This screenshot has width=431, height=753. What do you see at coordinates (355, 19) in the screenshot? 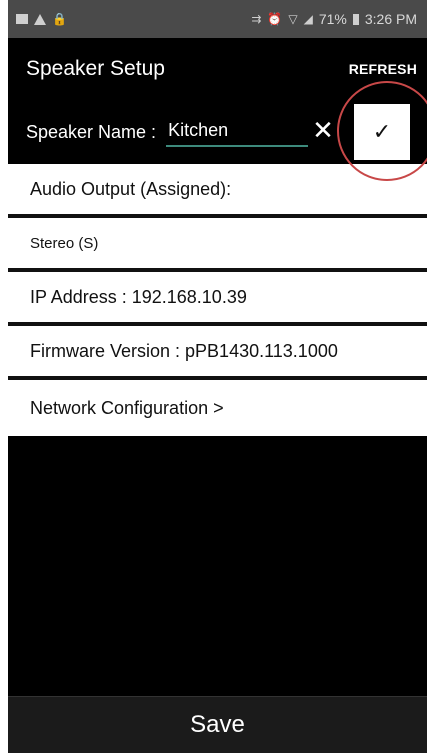
I see `battery-icon` at bounding box center [355, 19].